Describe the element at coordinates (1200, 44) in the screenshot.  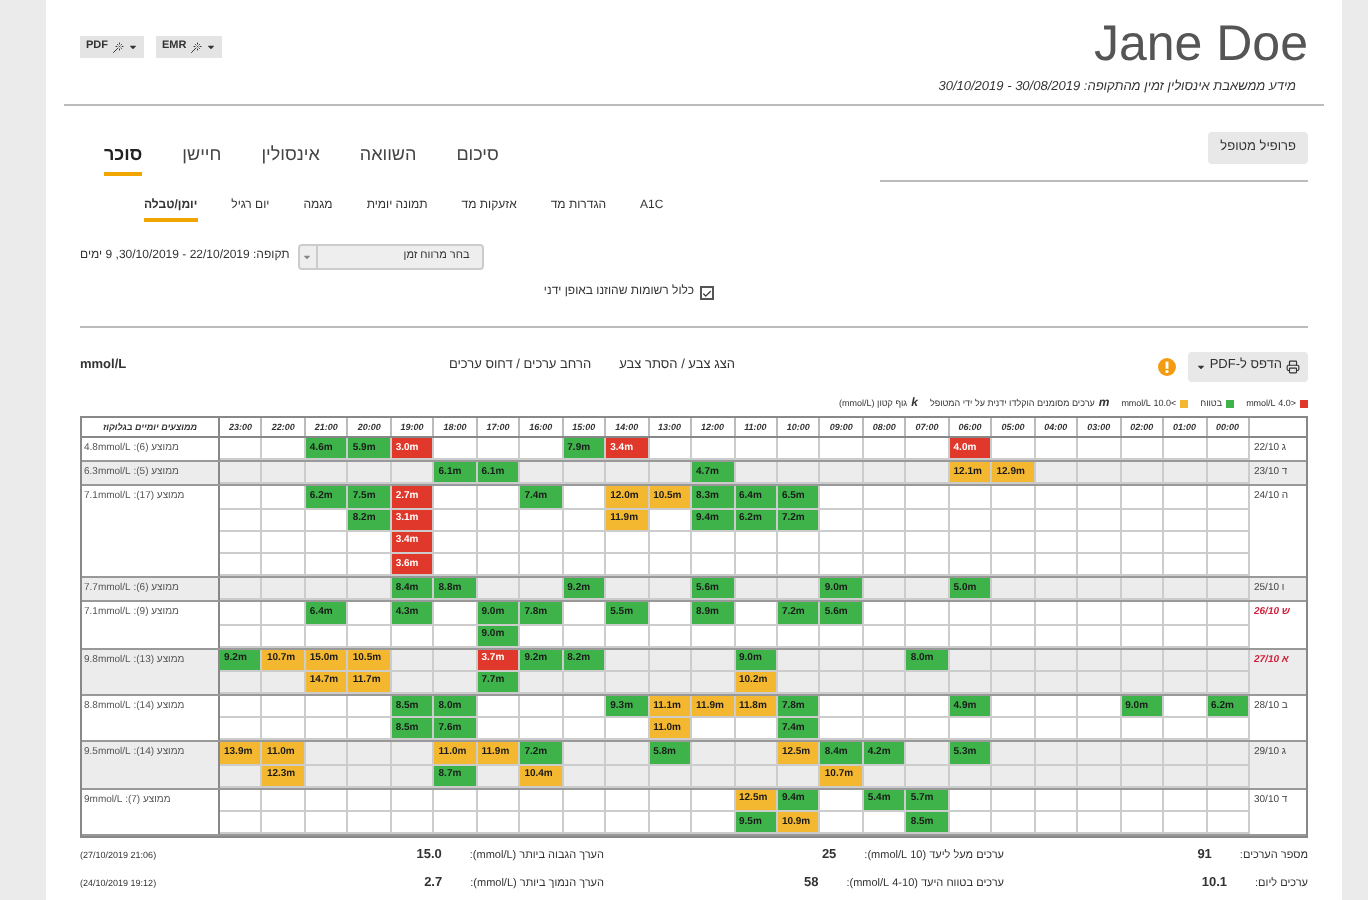
I see `patient-name: Jane Doe` at that location.